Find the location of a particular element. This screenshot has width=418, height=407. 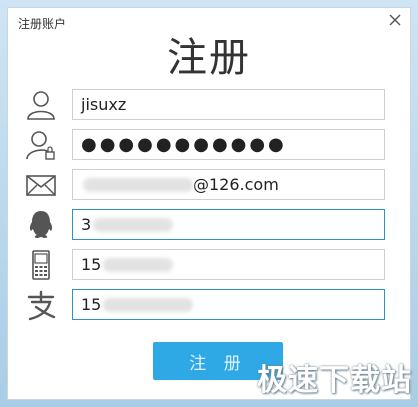

email-input: @126.com is located at coordinates (228, 184).